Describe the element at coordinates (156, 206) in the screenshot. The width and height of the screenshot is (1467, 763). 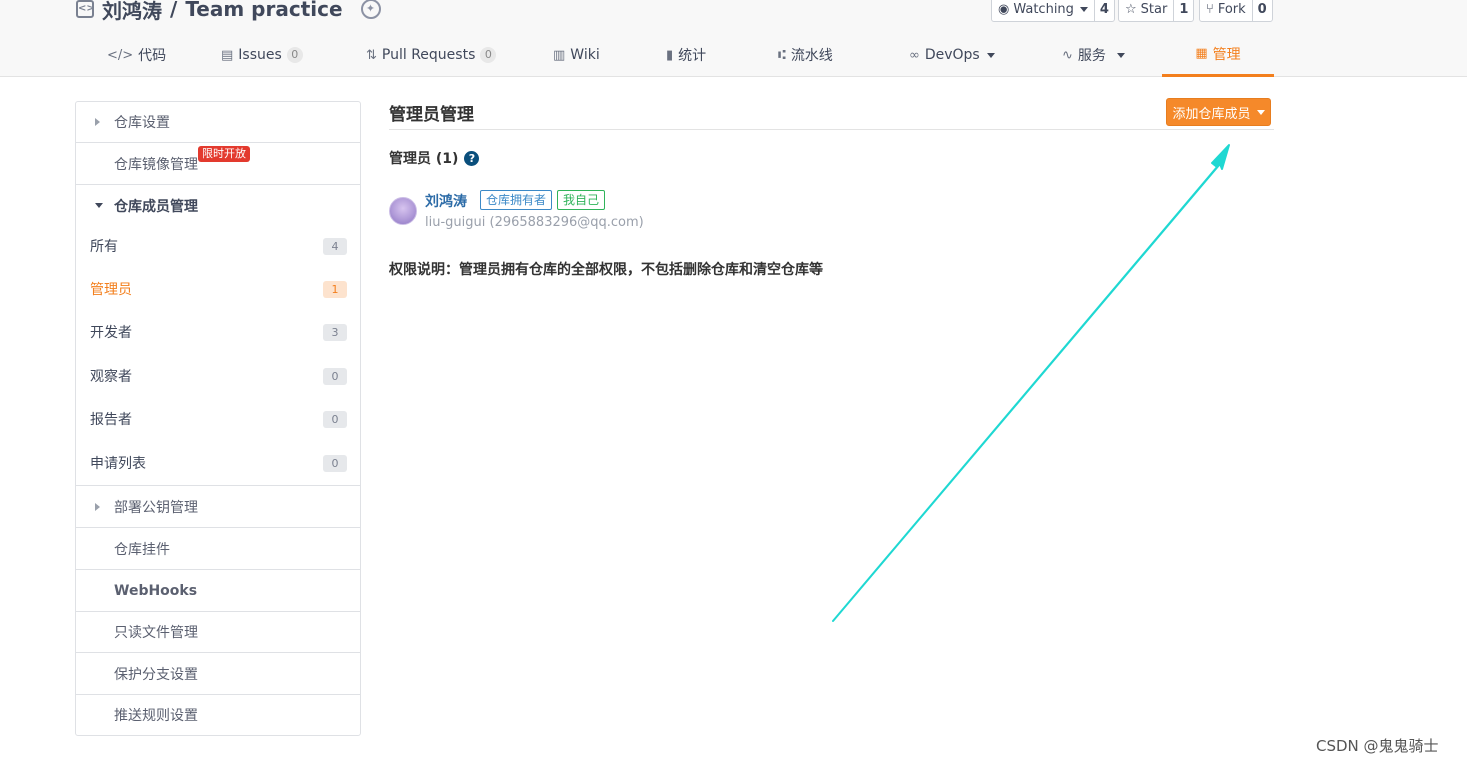
I see `sidebar-item-label: 仓库成员管理` at that location.